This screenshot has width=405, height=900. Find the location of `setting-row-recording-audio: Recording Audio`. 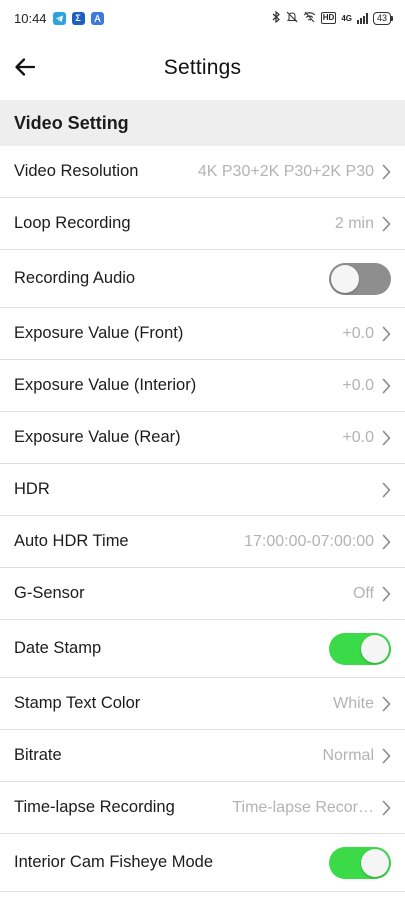

setting-row-recording-audio: Recording Audio is located at coordinates (202, 279).